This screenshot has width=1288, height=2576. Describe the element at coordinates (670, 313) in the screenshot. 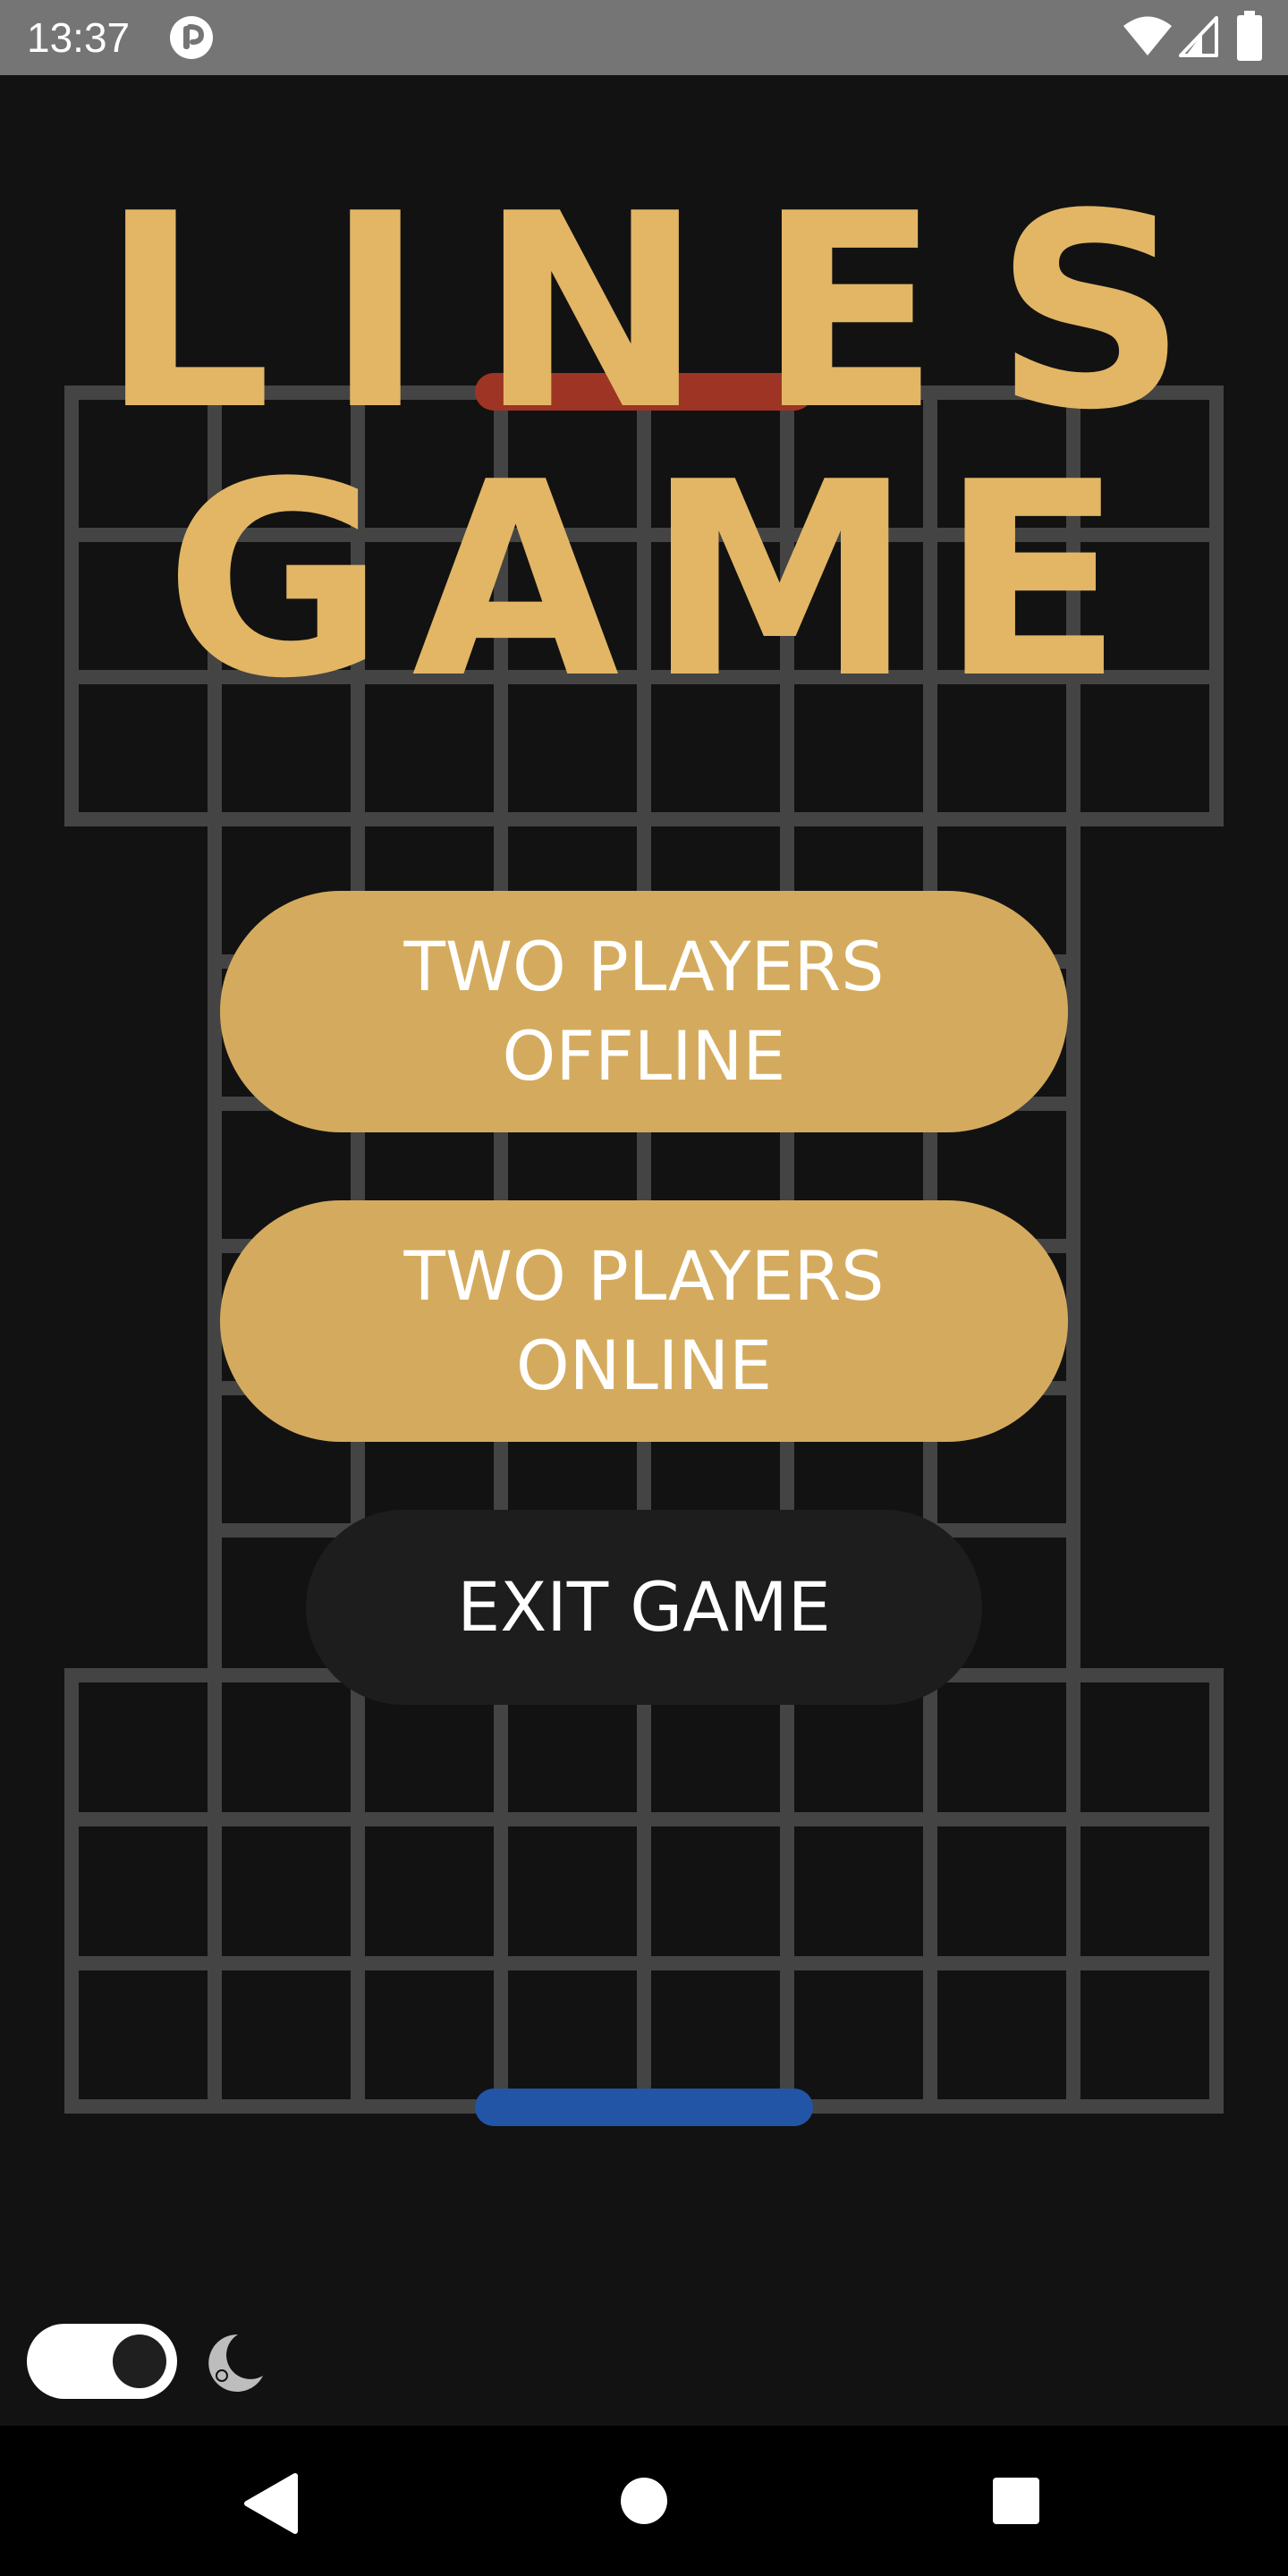

I see `game-title-line-1: LINES` at that location.